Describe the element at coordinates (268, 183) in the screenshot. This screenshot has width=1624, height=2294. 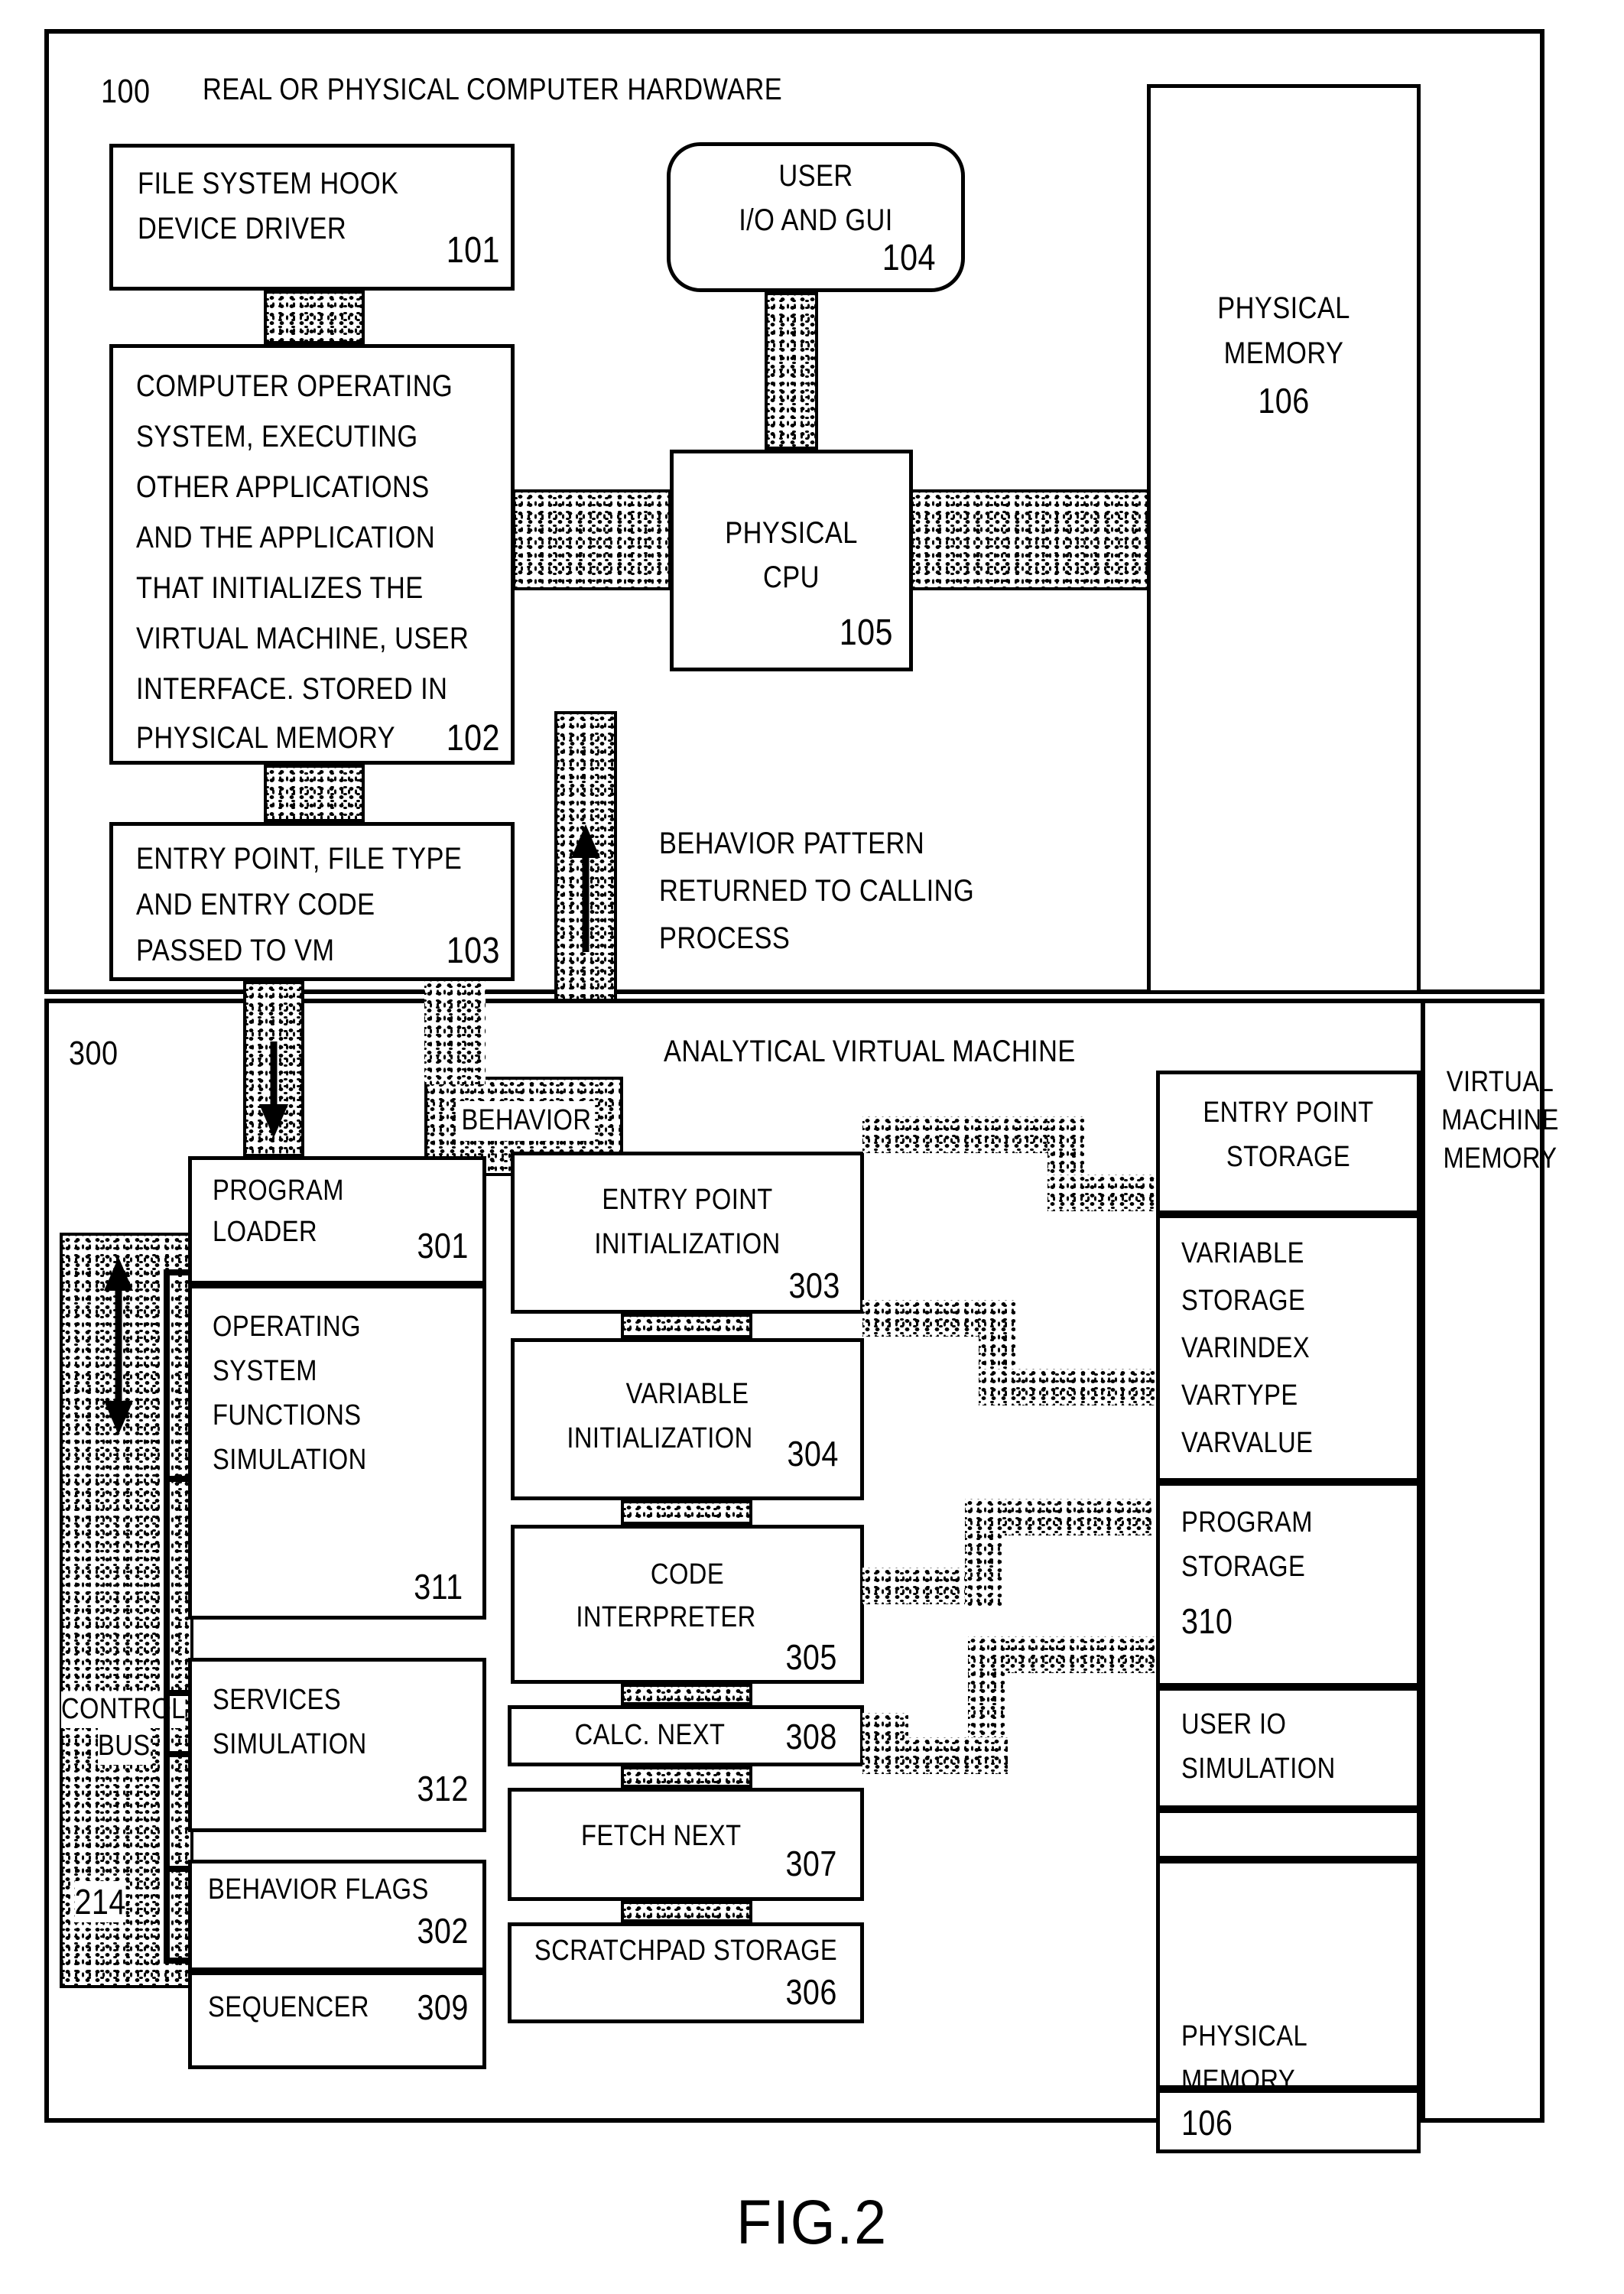
I see `file-system-hook-line1: FILE SYSTEM HOOK` at that location.